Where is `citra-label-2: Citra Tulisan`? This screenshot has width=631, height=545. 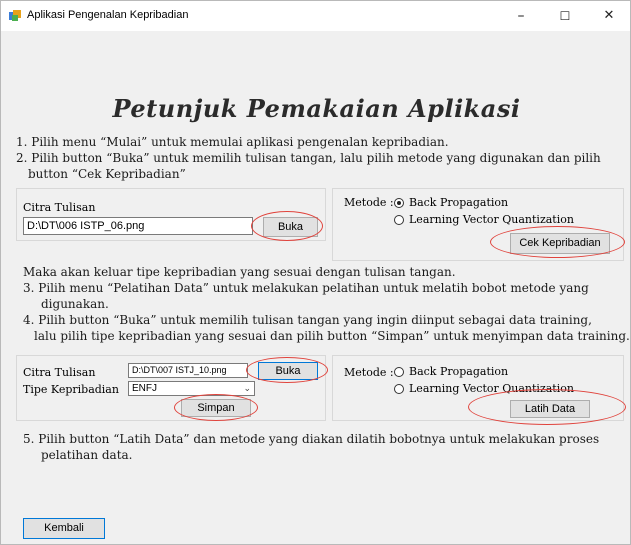 citra-label-2: Citra Tulisan is located at coordinates (59, 372).